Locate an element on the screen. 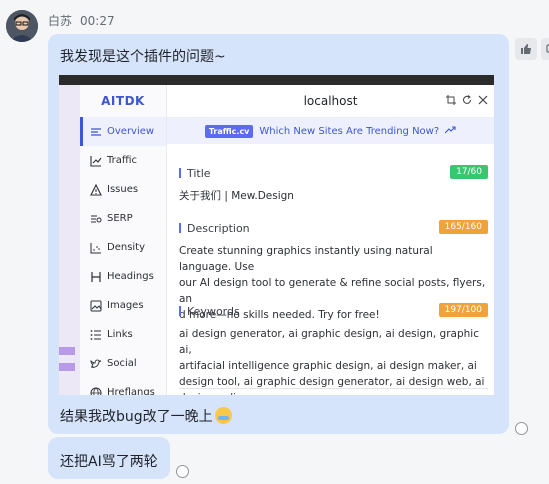 The image size is (549, 484). trend-arrow-icon is located at coordinates (450, 131).